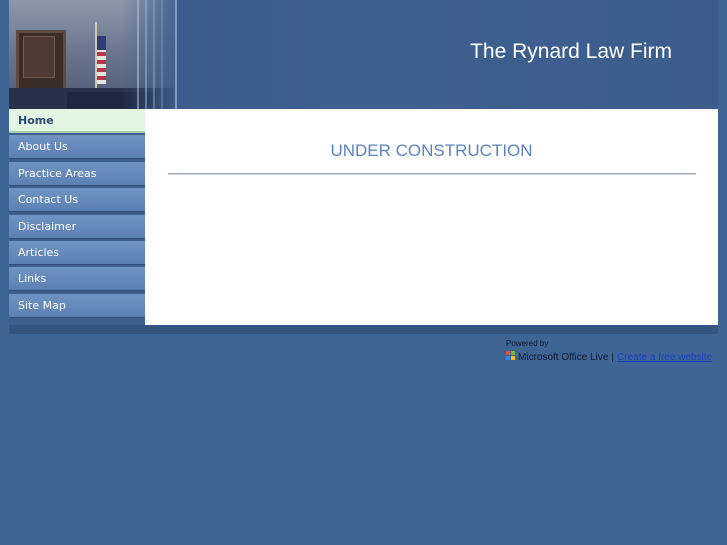 This screenshot has height=545, width=727. Describe the element at coordinates (563, 357) in the screenshot. I see `product-name: Microsoft Office Live` at that location.